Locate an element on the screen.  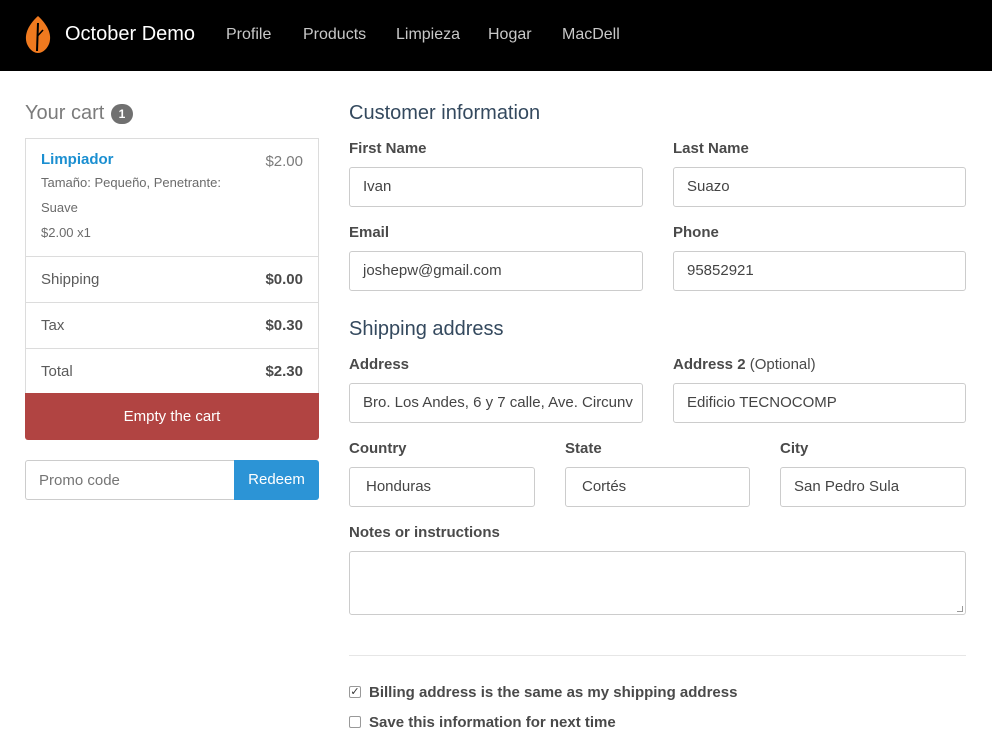
notes-label: Notes or instructions is located at coordinates (424, 532).